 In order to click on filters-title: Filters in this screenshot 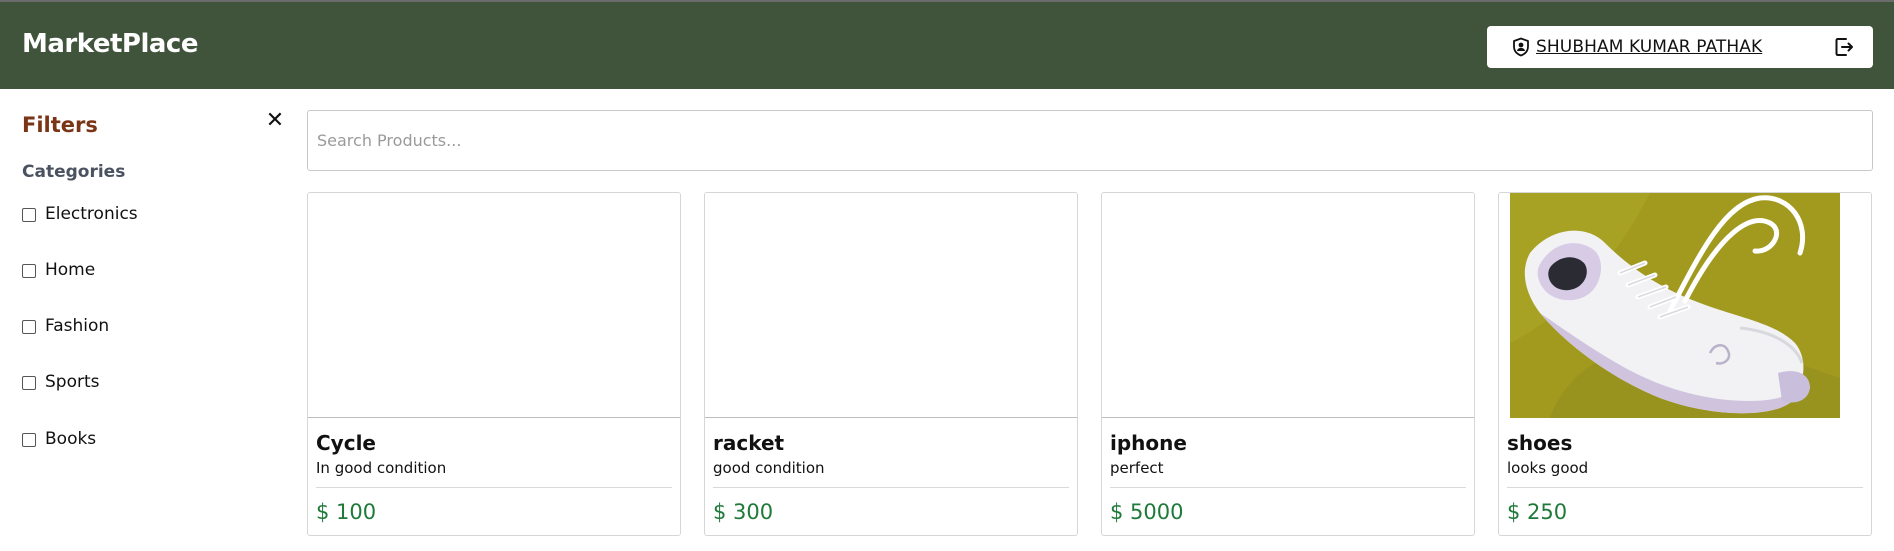, I will do `click(60, 125)`.